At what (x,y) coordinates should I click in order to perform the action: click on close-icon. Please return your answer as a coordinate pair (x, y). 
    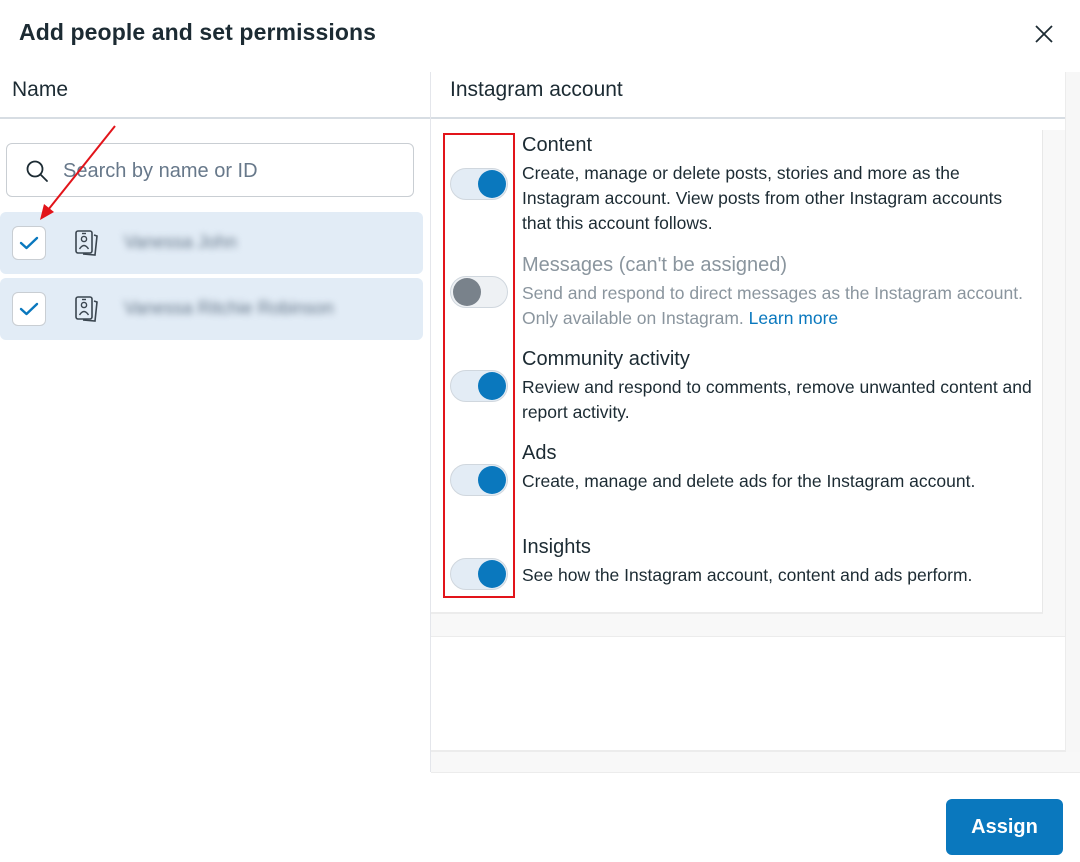
    Looking at the image, I should click on (1044, 34).